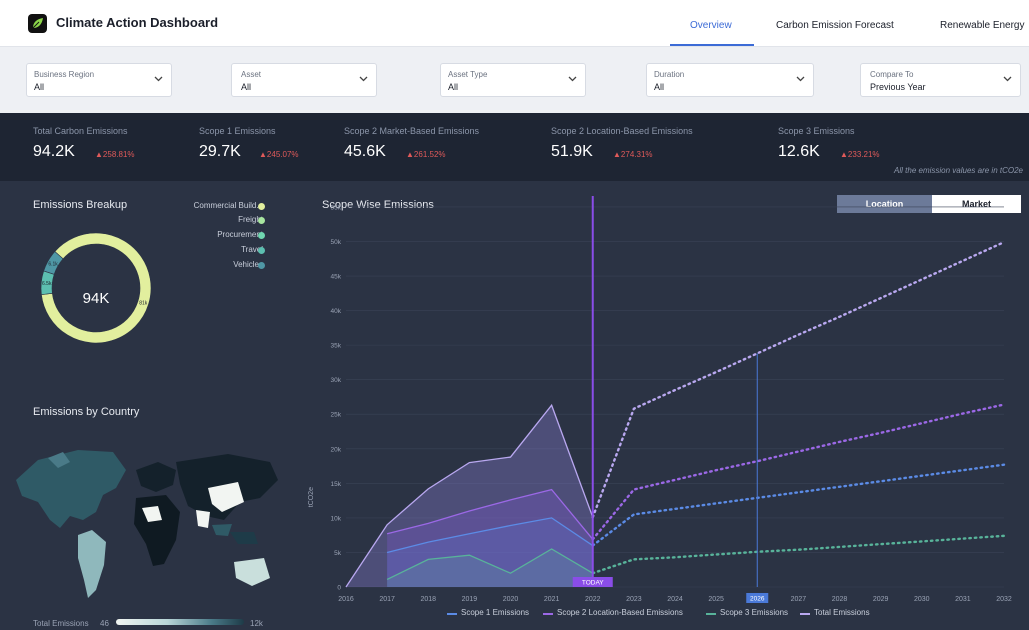 The image size is (1029, 630). What do you see at coordinates (495, 612) in the screenshot?
I see `legend-label: Scope 1 Emissions` at bounding box center [495, 612].